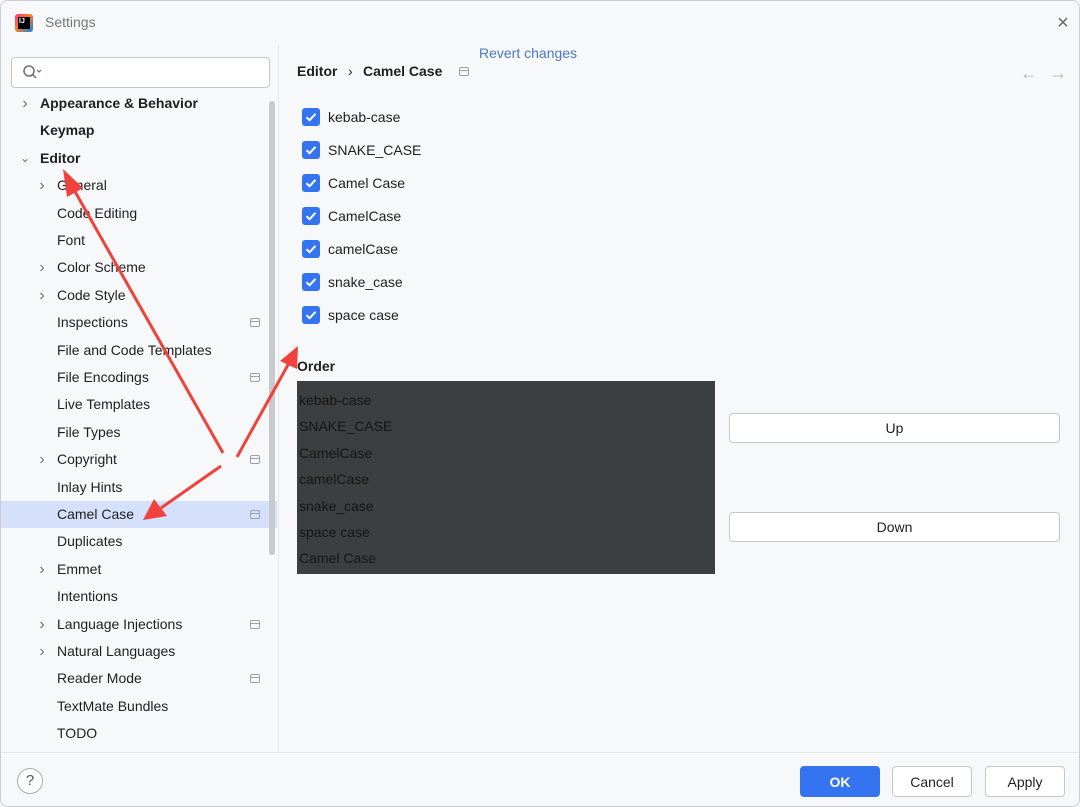  What do you see at coordinates (139, 487) in the screenshot?
I see `sidebar-item-inlay-hints: Inlay Hints` at bounding box center [139, 487].